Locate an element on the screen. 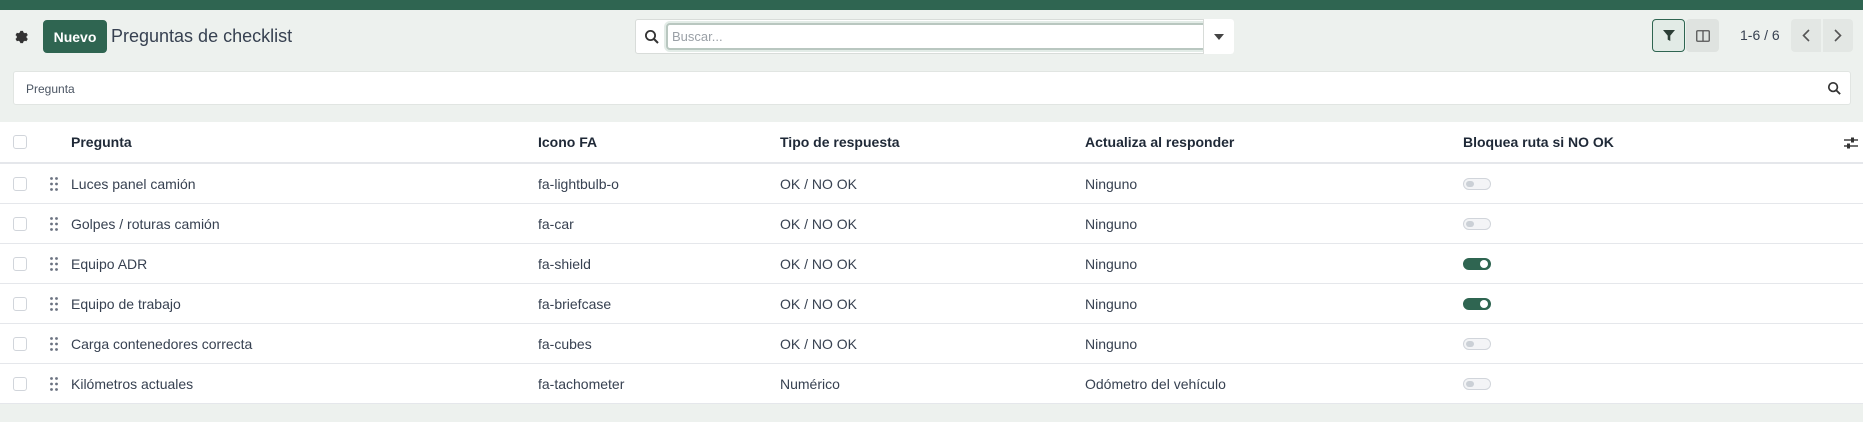 This screenshot has width=1863, height=422. new-button: Nuevo is located at coordinates (75, 36).